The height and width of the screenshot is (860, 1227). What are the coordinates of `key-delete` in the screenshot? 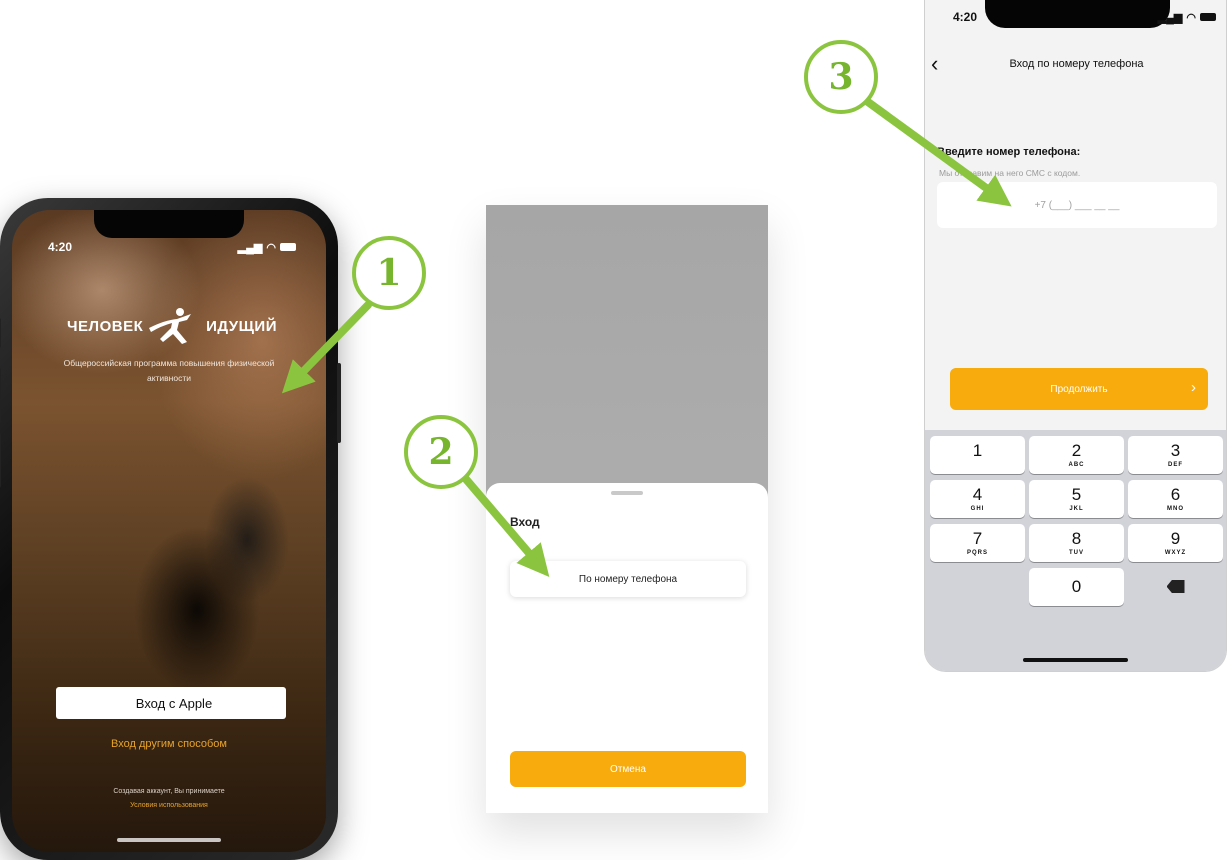 It's located at (1175, 587).